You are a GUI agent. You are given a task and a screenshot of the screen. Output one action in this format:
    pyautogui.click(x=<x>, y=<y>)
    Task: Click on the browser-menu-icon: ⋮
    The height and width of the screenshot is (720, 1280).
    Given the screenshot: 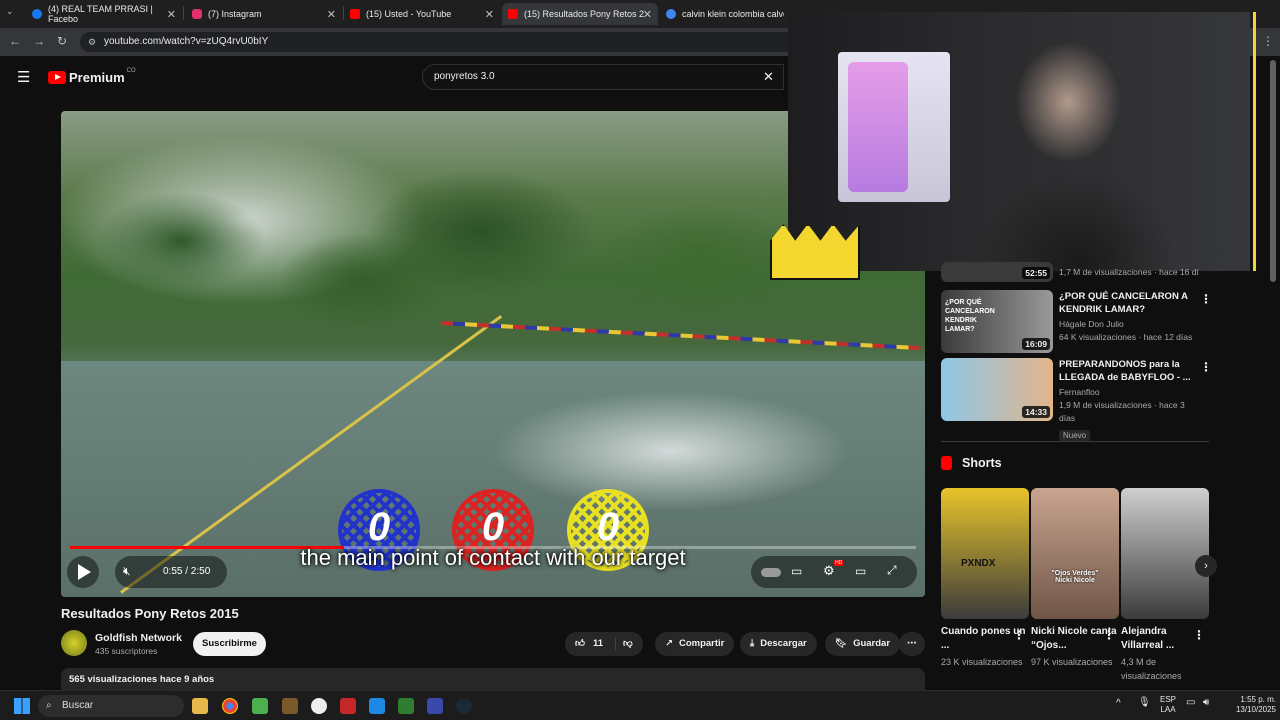 What is the action you would take?
    pyautogui.click(x=1268, y=41)
    